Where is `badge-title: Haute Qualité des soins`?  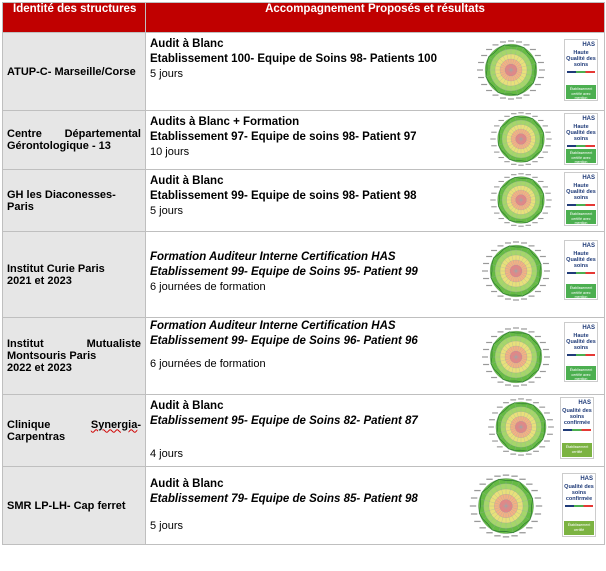
badge-title: Haute Qualité des soins is located at coordinates (581, 133).